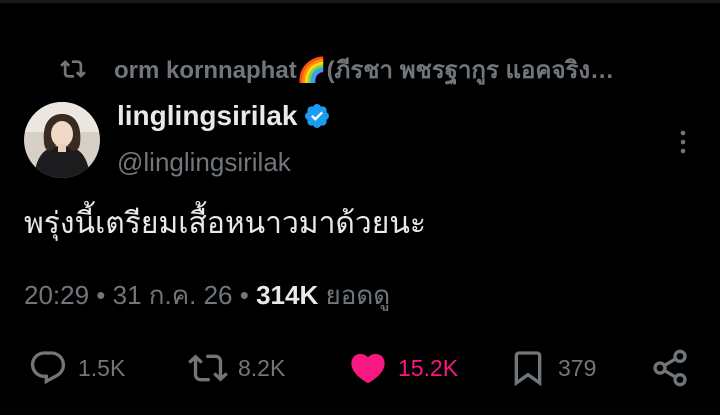  Describe the element at coordinates (428, 367) in the screenshot. I see `like-count: 15.2K` at that location.